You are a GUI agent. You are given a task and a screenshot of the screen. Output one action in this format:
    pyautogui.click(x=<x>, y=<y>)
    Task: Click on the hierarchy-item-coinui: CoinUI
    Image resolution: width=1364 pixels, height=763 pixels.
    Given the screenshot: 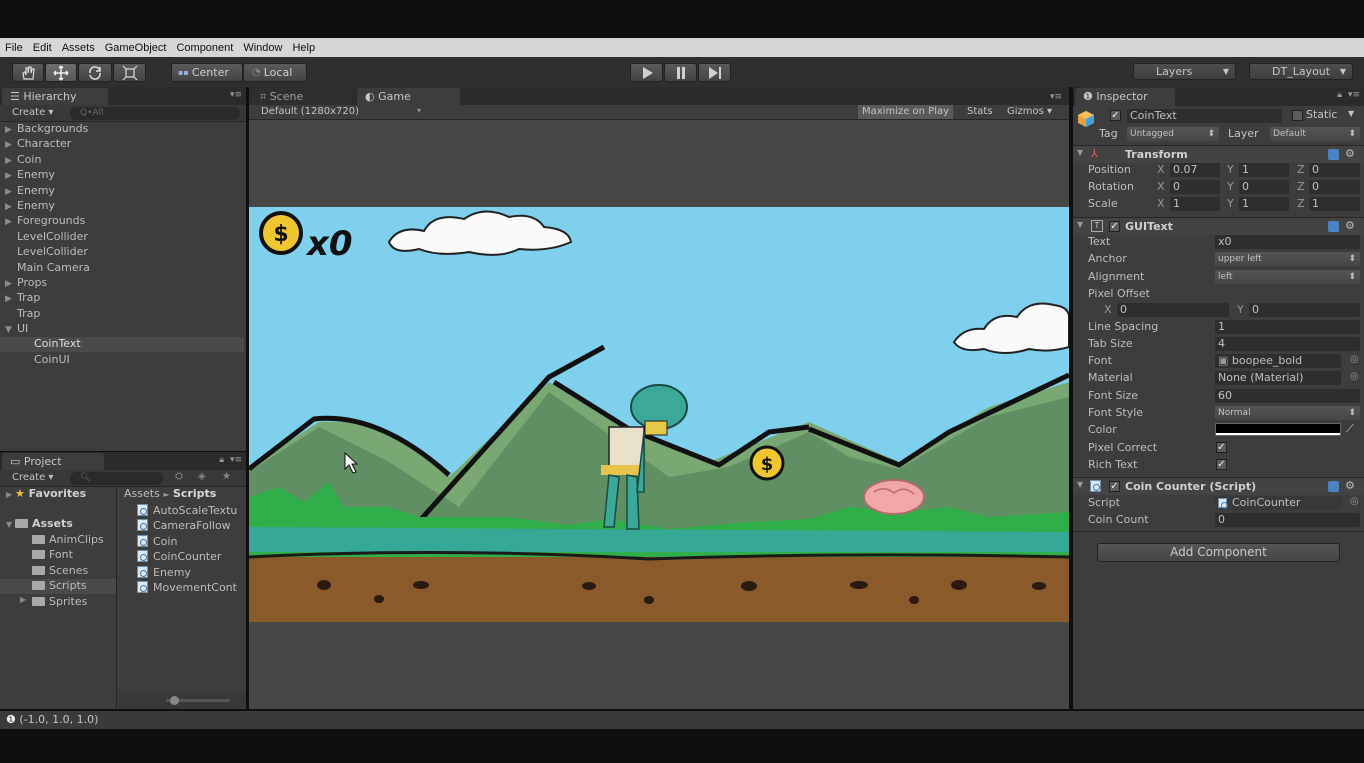 What is the action you would take?
    pyautogui.click(x=37, y=360)
    